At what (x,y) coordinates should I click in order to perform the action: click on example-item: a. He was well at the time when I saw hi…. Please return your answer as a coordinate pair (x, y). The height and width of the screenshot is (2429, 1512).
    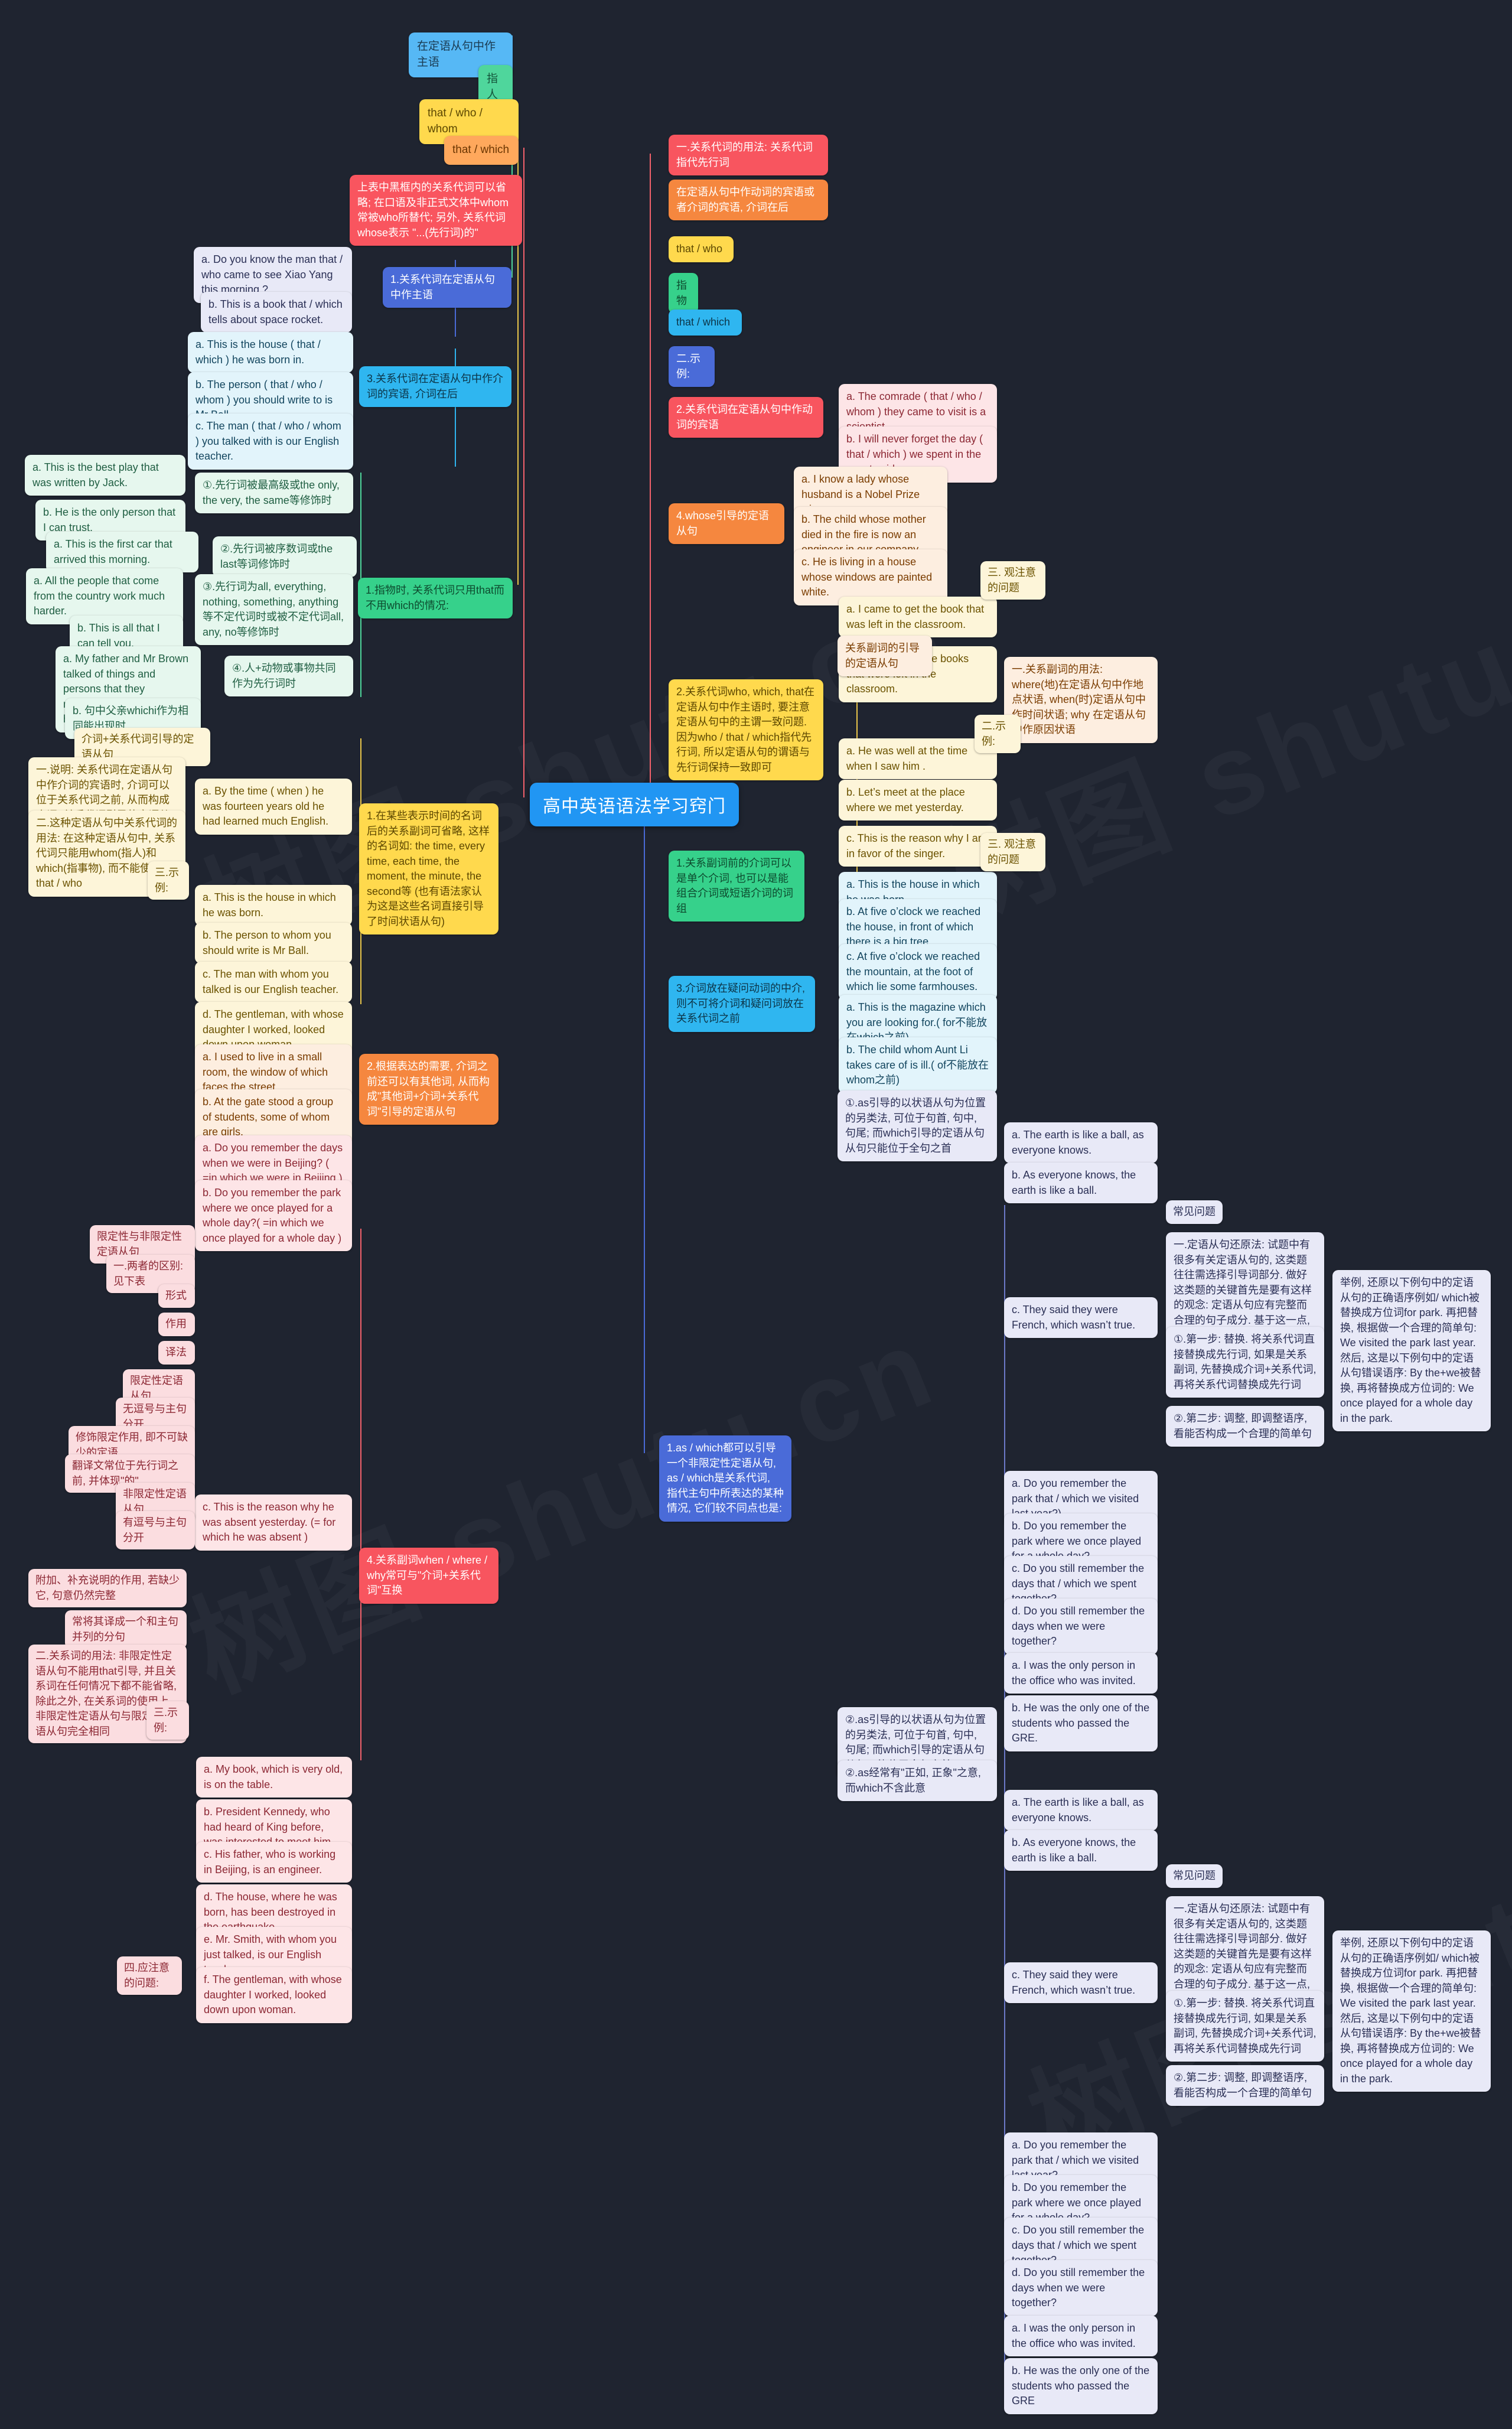
    Looking at the image, I should click on (918, 759).